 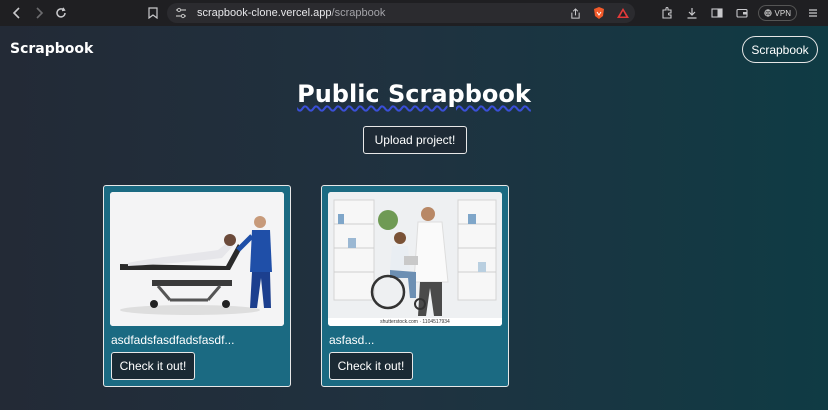 I want to click on url-text: scrapbook-clone.vercel.app/scrapbook, so click(x=291, y=13).